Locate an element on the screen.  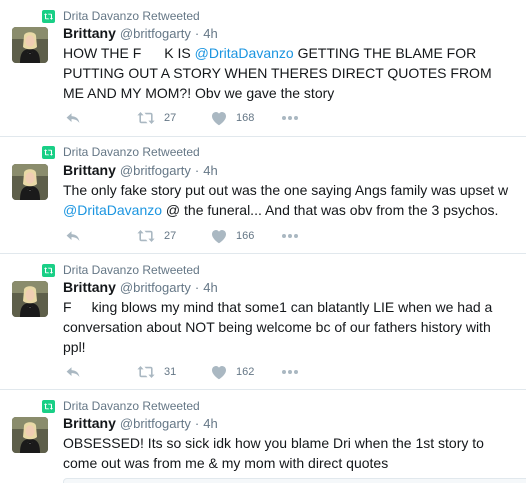
text-segment: HOW THE F is located at coordinates (102, 53).